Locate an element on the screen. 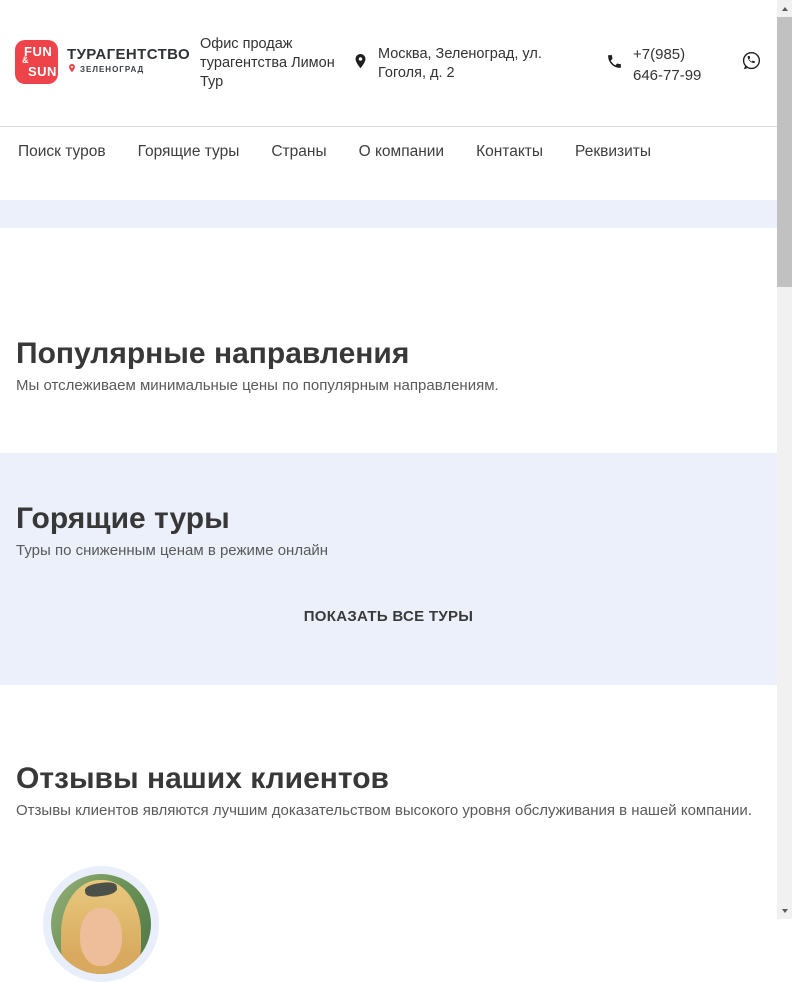 This screenshot has width=792, height=982. nav-item-requisites: Реквизиты is located at coordinates (613, 171).